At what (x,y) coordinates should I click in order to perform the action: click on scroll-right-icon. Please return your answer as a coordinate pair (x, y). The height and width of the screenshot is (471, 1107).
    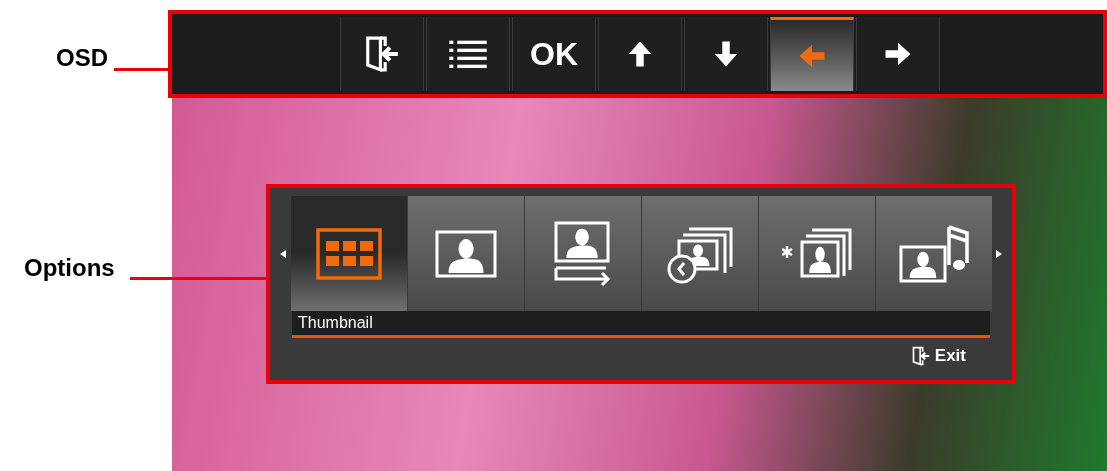
    Looking at the image, I should click on (998, 253).